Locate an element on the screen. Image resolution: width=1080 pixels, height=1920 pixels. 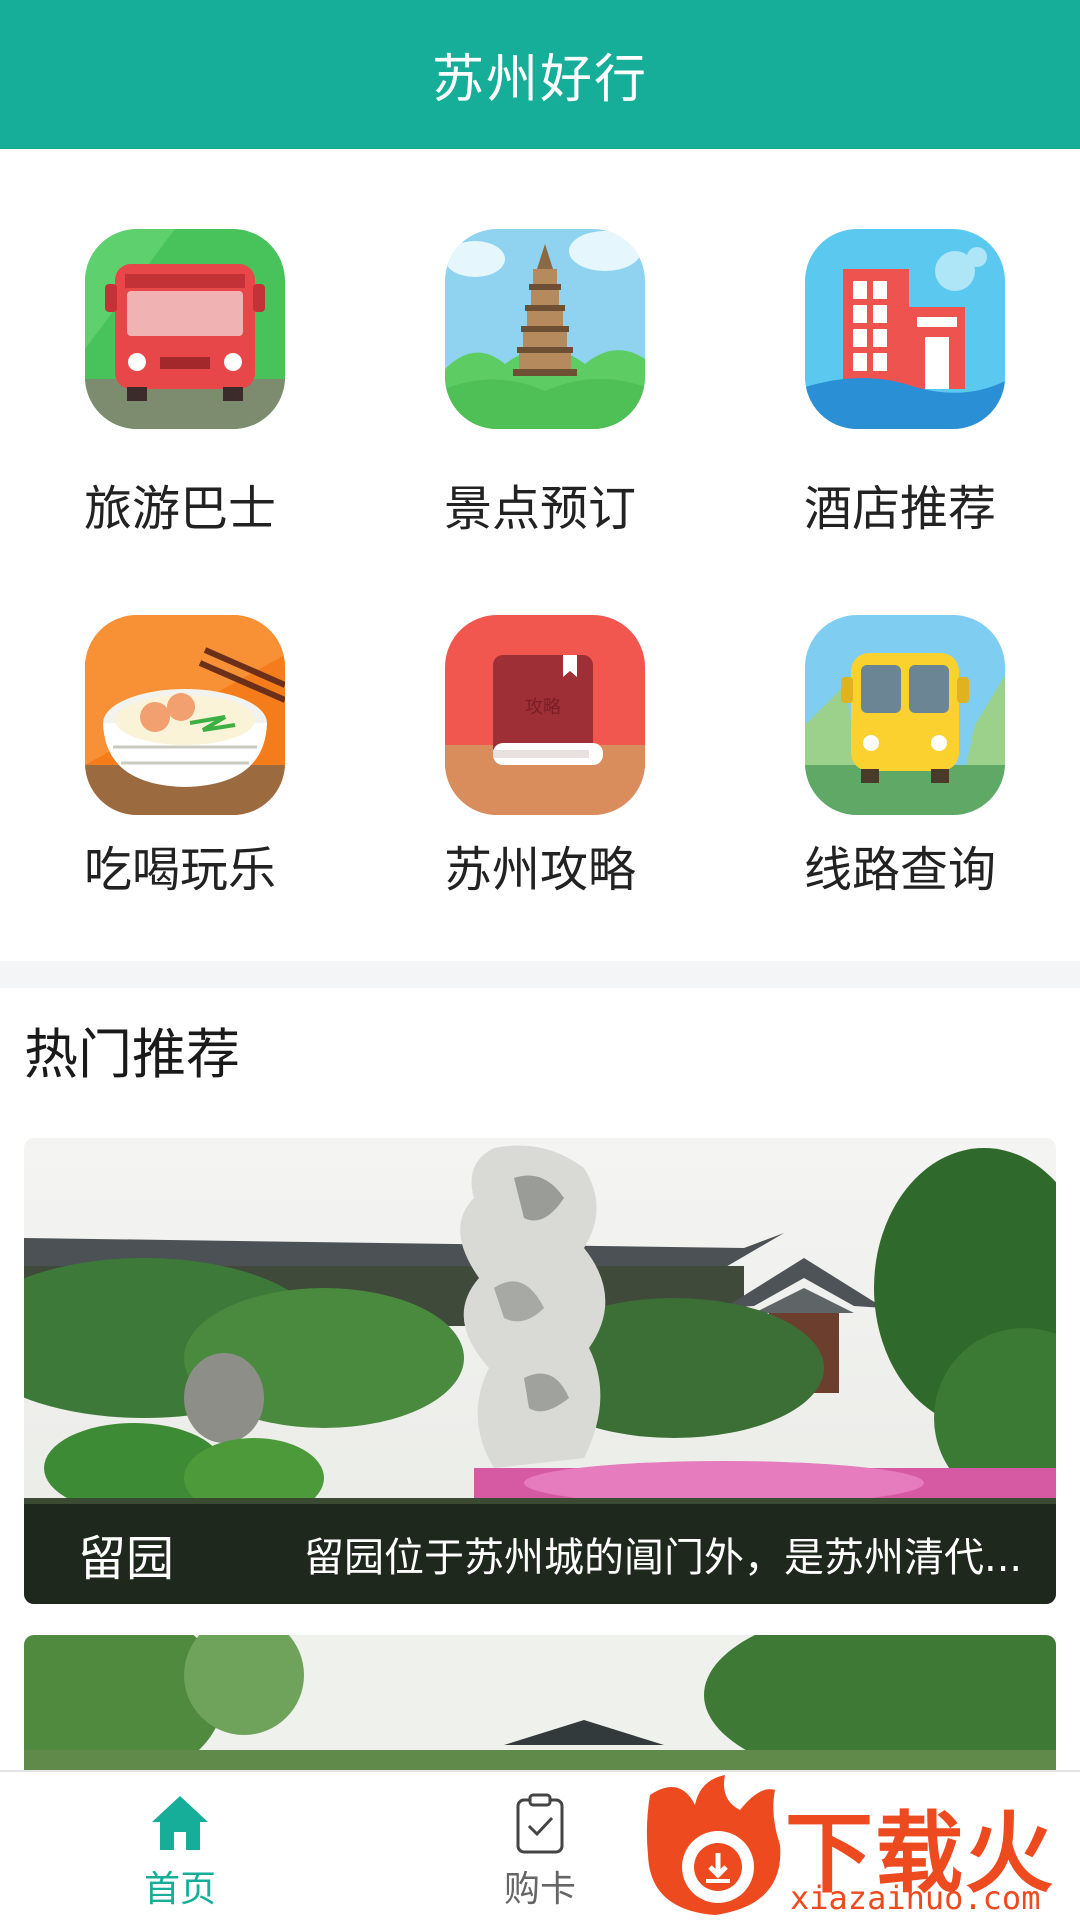
grid-item-label: 景点预订 is located at coordinates (539, 509).